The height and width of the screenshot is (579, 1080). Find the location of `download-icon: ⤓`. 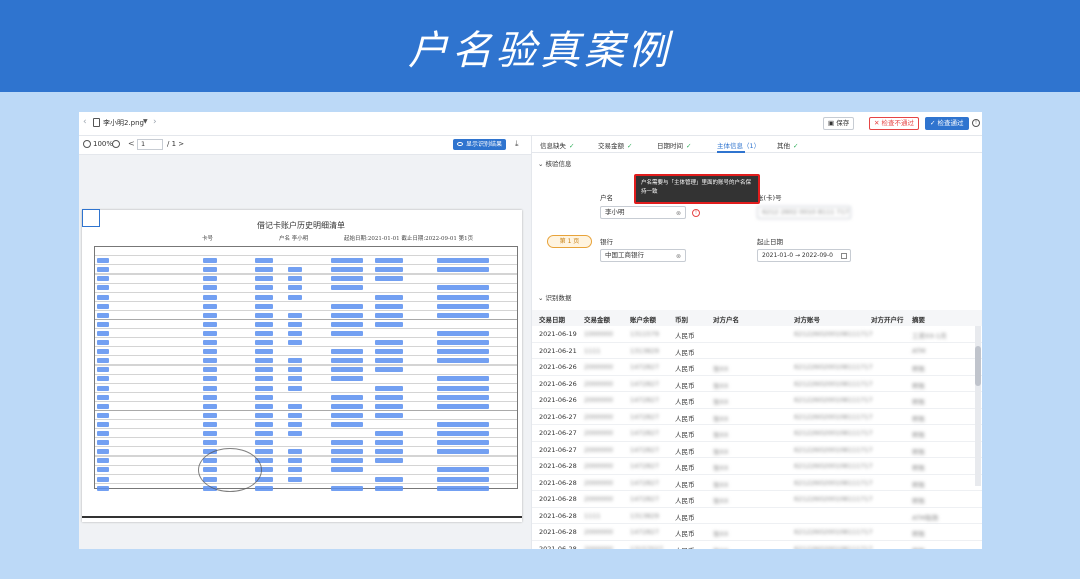

download-icon: ⤓ is located at coordinates (517, 144).